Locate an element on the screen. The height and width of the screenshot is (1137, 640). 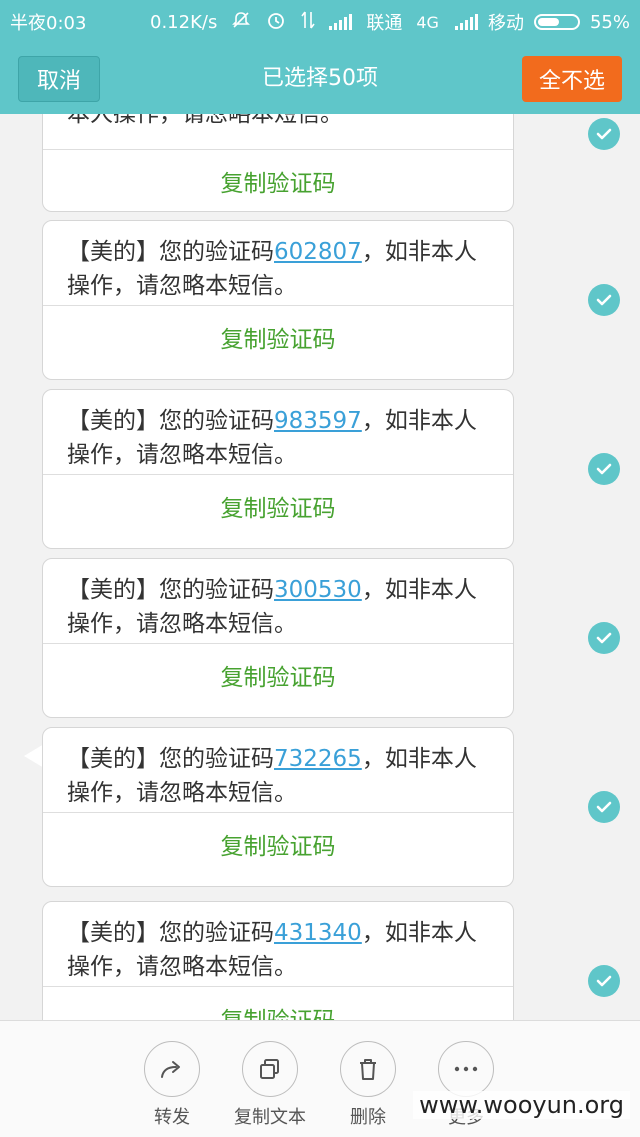
more-icon is located at coordinates (466, 1069).